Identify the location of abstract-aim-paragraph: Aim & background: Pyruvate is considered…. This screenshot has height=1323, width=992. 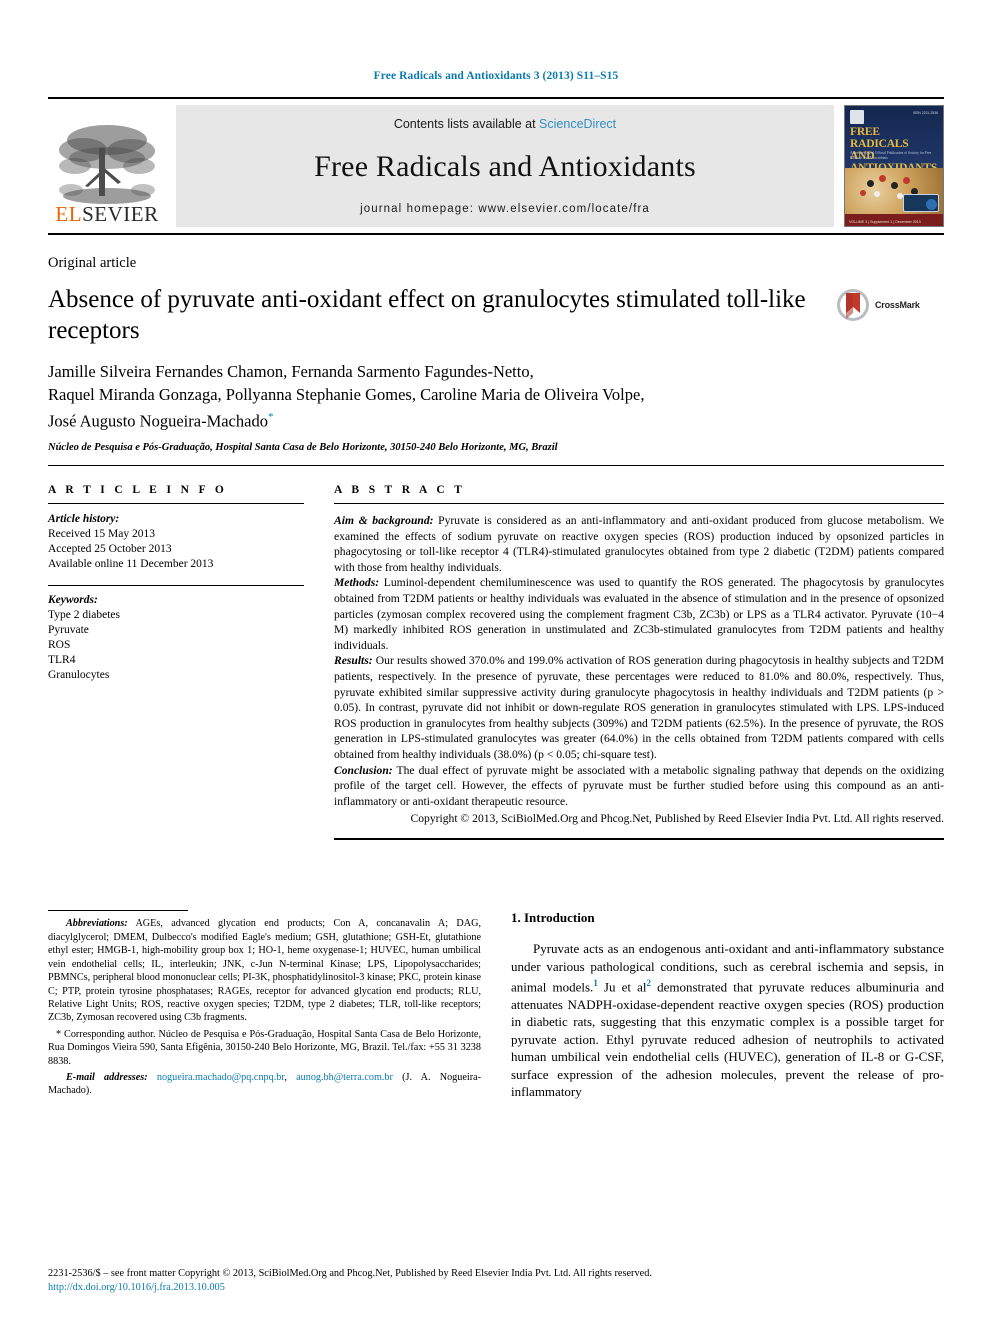
(639, 544).